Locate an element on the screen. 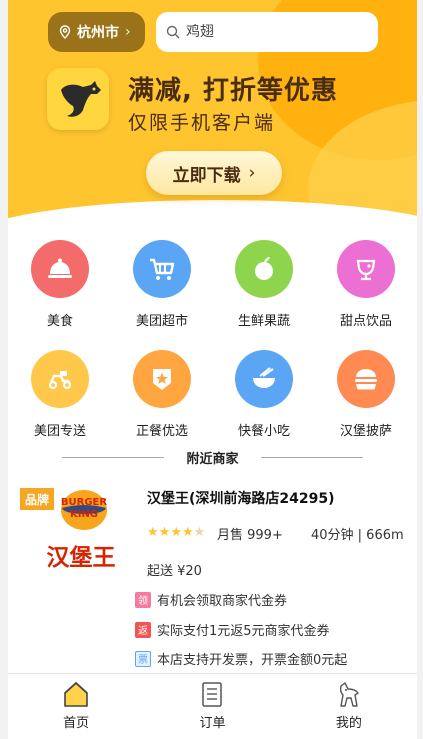  bottom-tab-bar: 首页 订单 我的 is located at coordinates (212, 706).